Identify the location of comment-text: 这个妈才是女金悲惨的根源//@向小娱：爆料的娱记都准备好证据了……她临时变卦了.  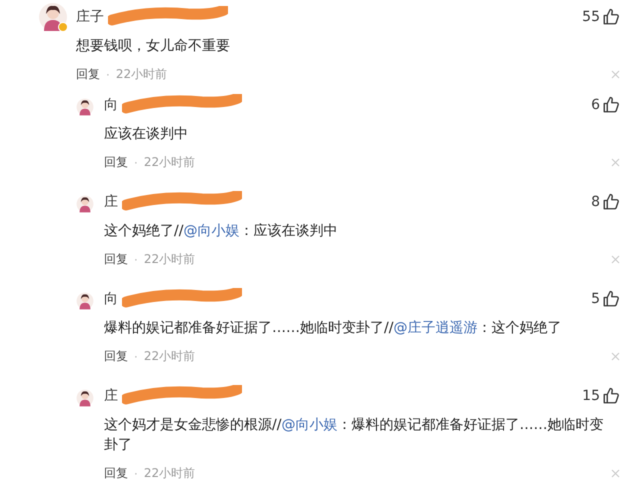
(354, 435).